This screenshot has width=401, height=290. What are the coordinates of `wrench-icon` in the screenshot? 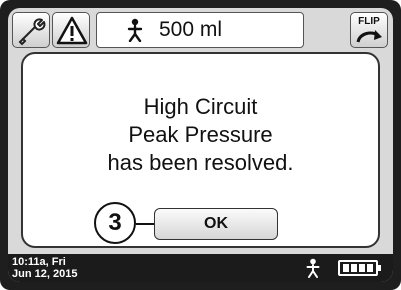 It's located at (32, 32).